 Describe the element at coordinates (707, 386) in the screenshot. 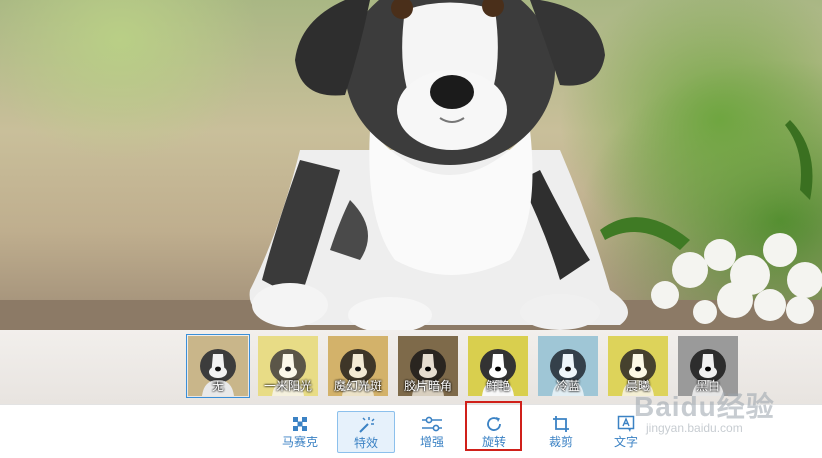

I see `filter-label: 黑白` at that location.